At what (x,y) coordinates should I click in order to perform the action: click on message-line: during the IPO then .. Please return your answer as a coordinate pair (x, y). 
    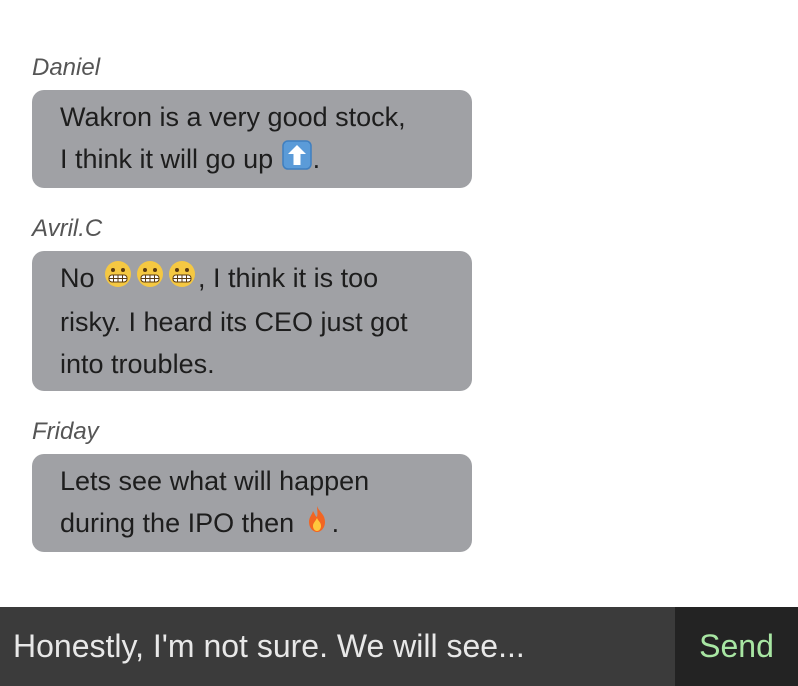
    Looking at the image, I should click on (253, 524).